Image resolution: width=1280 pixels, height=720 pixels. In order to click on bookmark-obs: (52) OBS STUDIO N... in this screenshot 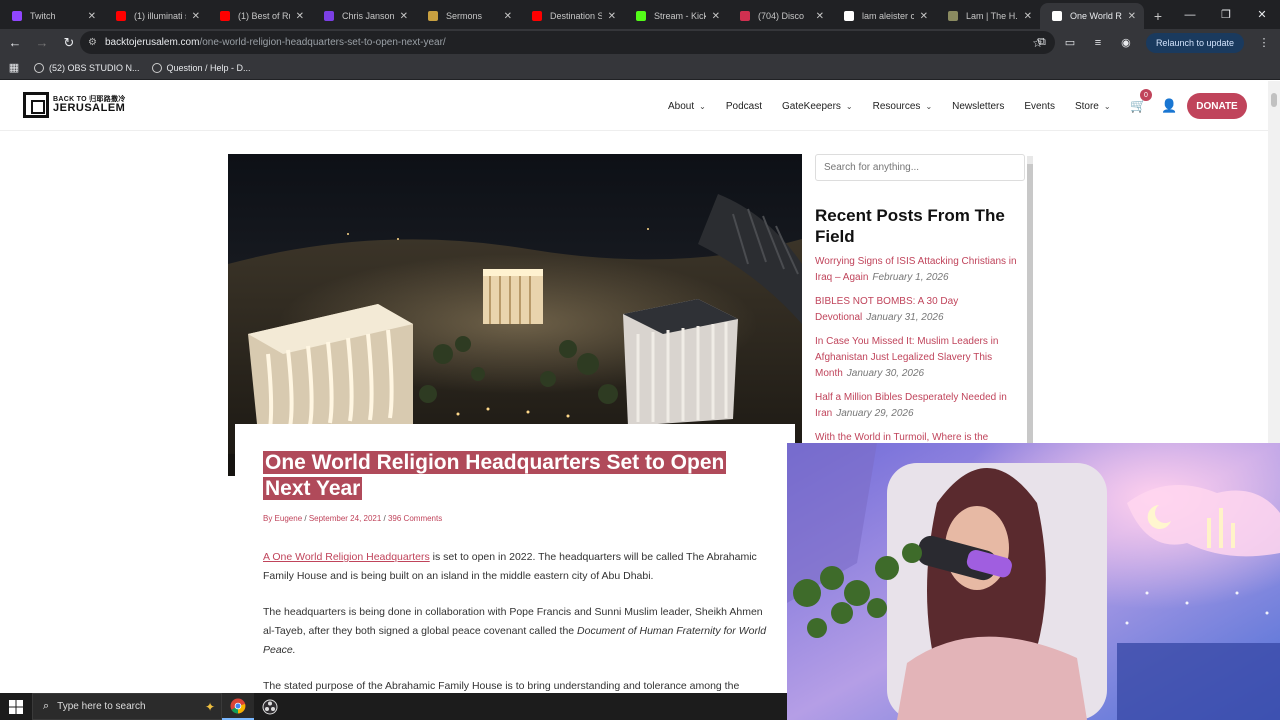, I will do `click(87, 67)`.